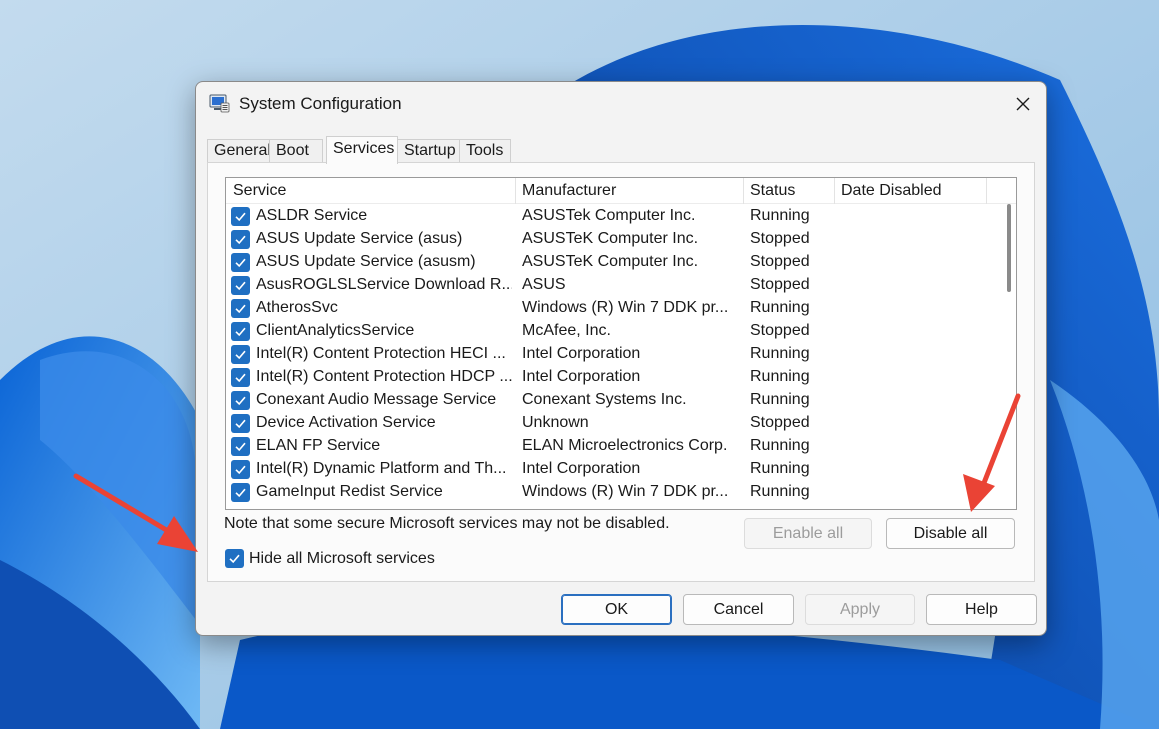 The height and width of the screenshot is (729, 1159). What do you see at coordinates (611, 423) in the screenshot?
I see `service-row: Device Activation Service Unknown Stopped` at bounding box center [611, 423].